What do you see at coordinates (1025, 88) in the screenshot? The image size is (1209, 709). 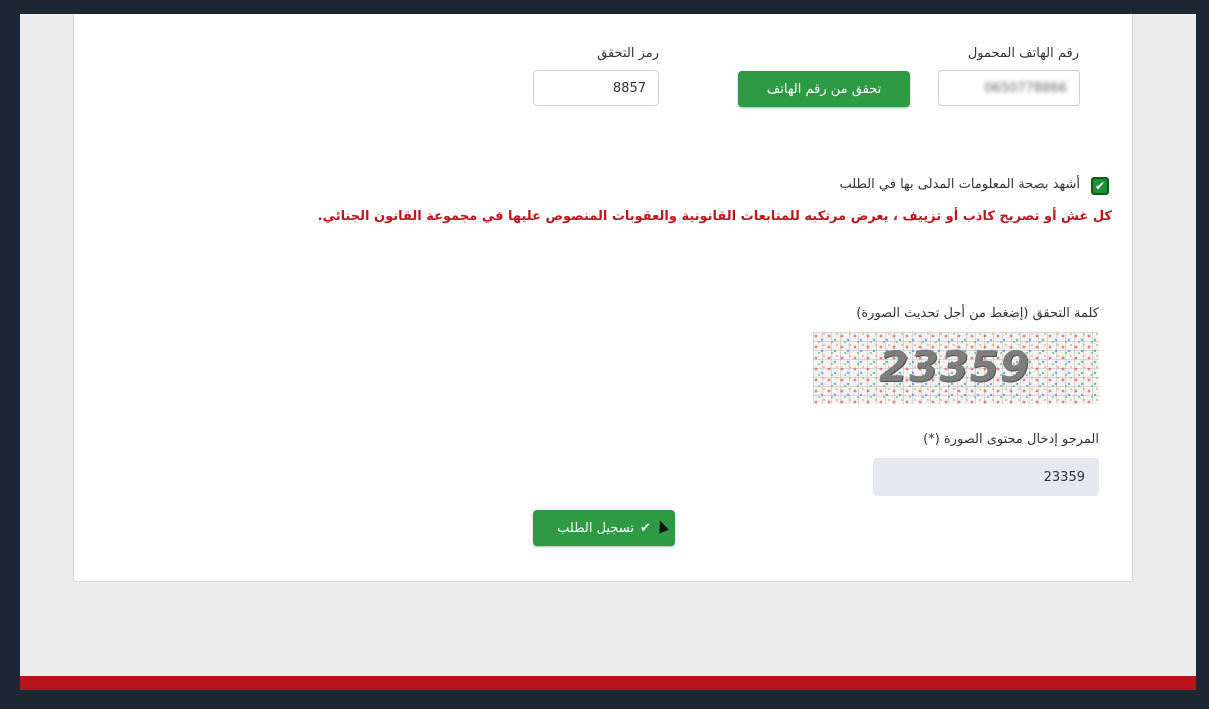 I see `phone-value: 0650778866` at bounding box center [1025, 88].